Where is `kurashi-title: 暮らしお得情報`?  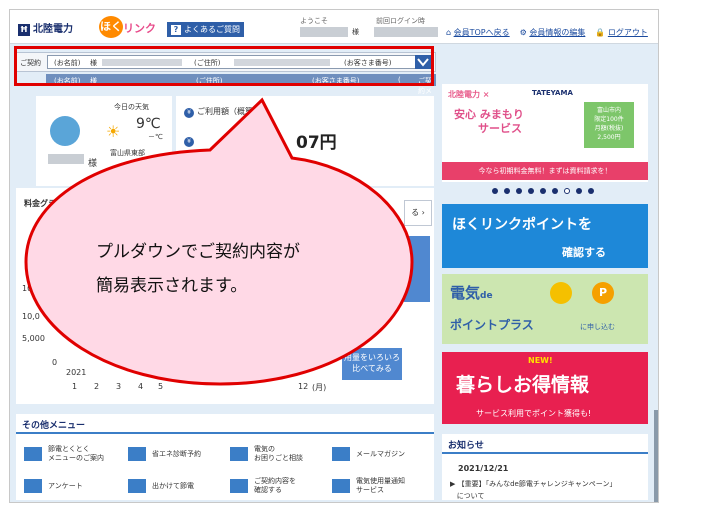
kurashi-title: 暮らしお得情報 is located at coordinates (523, 385).